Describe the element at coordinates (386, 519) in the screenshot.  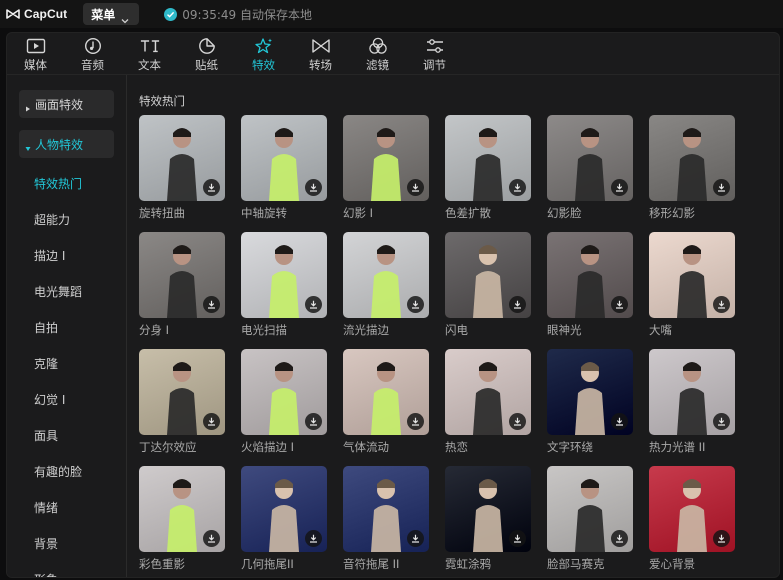
I see `effect-card: 音符拖尾 II` at that location.